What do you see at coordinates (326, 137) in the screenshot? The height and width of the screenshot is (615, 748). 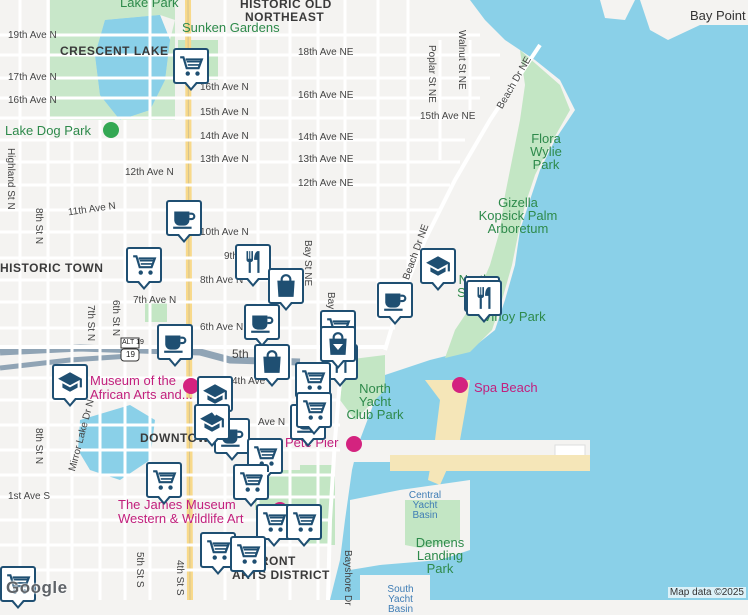 I see `street-label: 14th Ave NE` at bounding box center [326, 137].